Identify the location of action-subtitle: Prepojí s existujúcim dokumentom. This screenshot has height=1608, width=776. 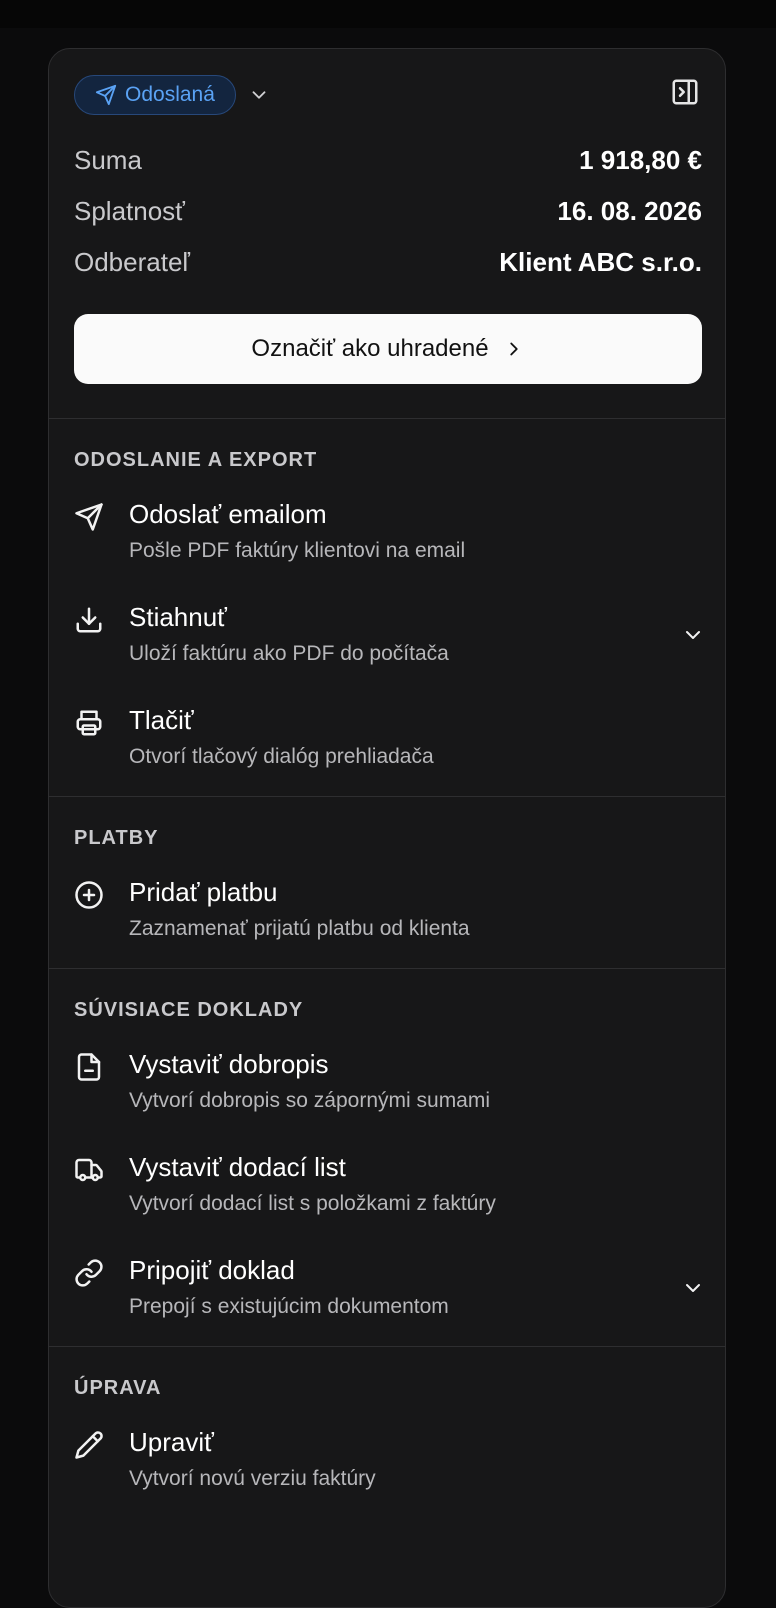
(289, 1306).